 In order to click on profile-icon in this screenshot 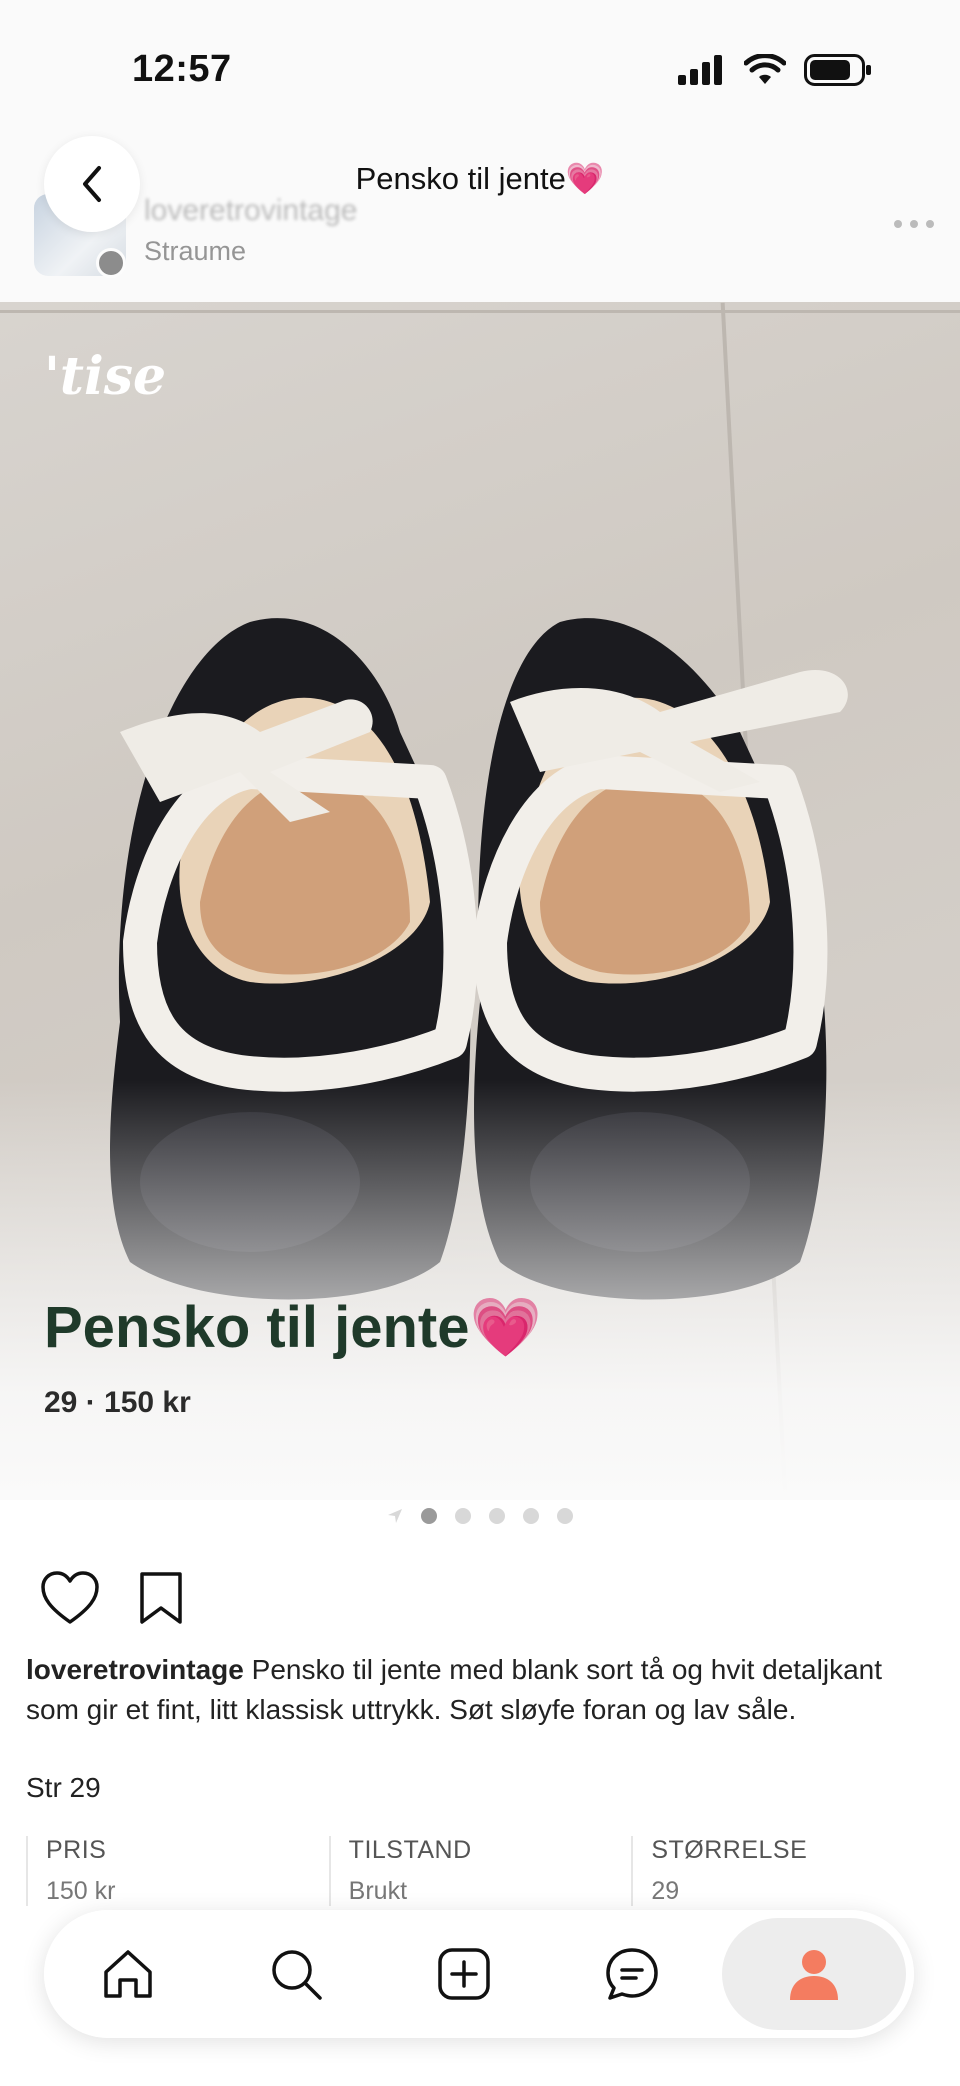, I will do `click(814, 1975)`.